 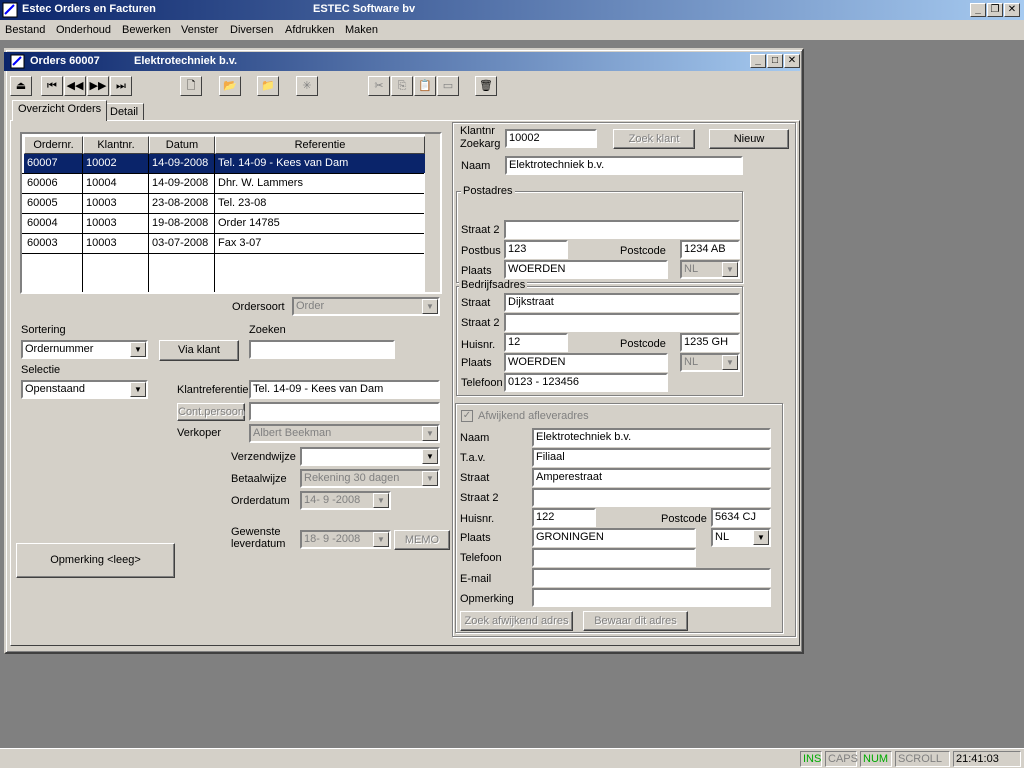 I want to click on bedr-land-select: NL ▼, so click(x=710, y=362).